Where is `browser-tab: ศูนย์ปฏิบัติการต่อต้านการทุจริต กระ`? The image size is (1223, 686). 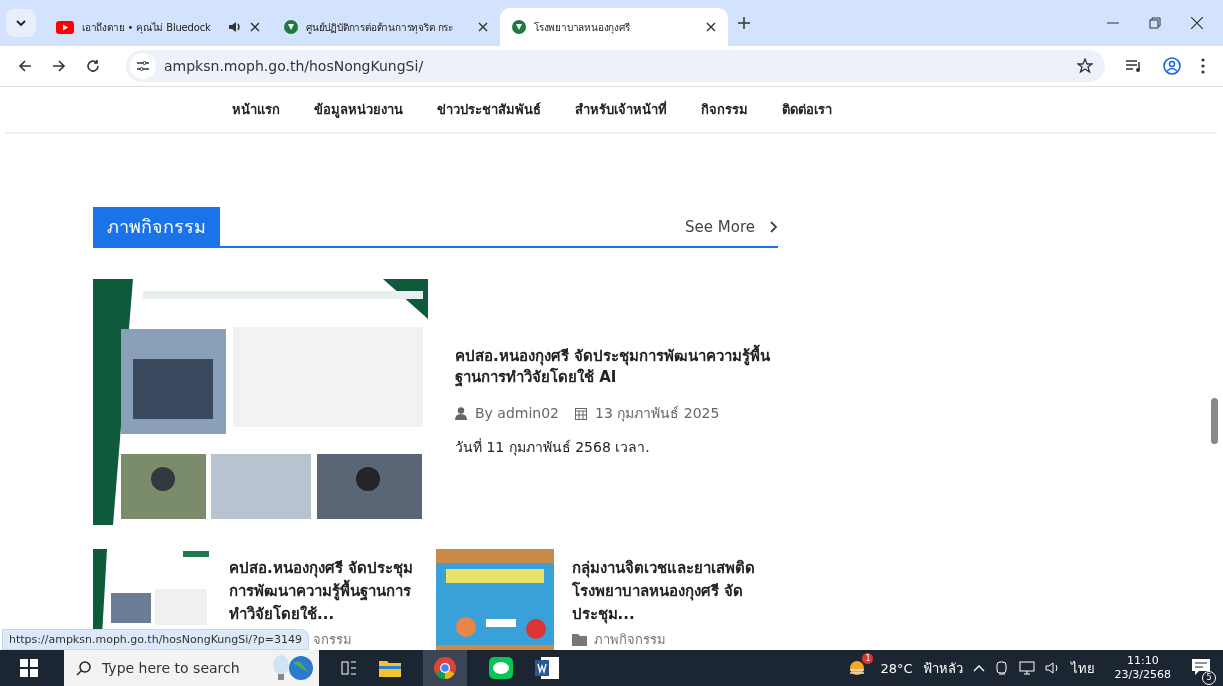 browser-tab: ศูนย์ปฏิบัติการต่อต้านการทุจริต กระ is located at coordinates (386, 27).